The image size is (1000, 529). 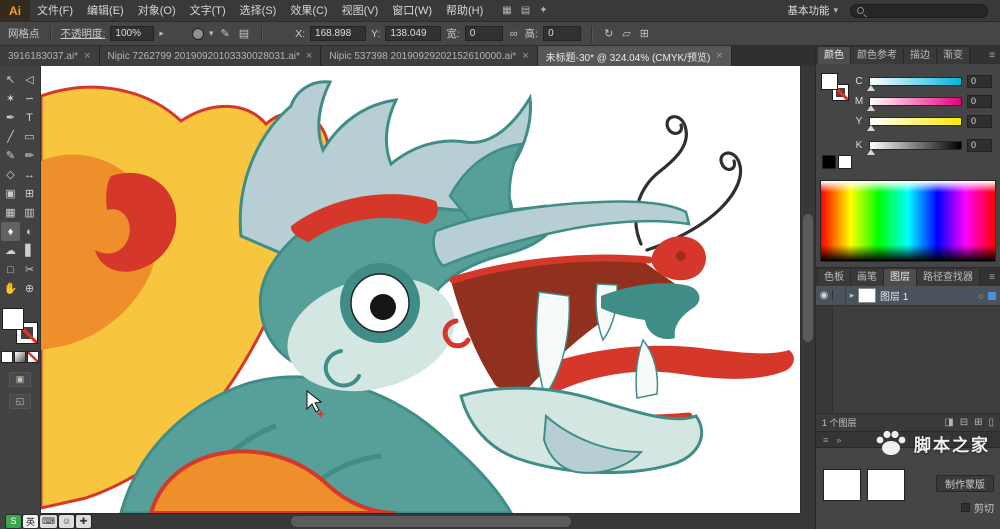 I want to click on lock-cell, so click(x=839, y=295).